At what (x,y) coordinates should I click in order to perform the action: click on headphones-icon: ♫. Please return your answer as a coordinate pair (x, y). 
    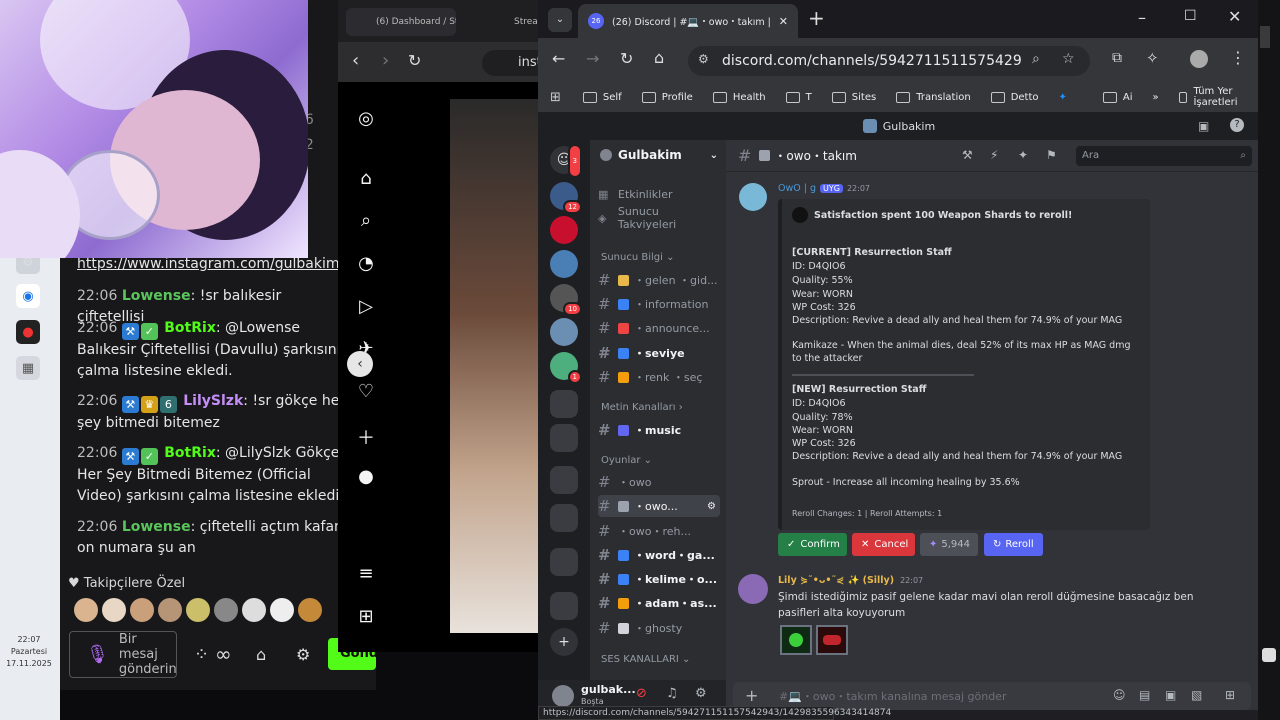
    Looking at the image, I should click on (672, 693).